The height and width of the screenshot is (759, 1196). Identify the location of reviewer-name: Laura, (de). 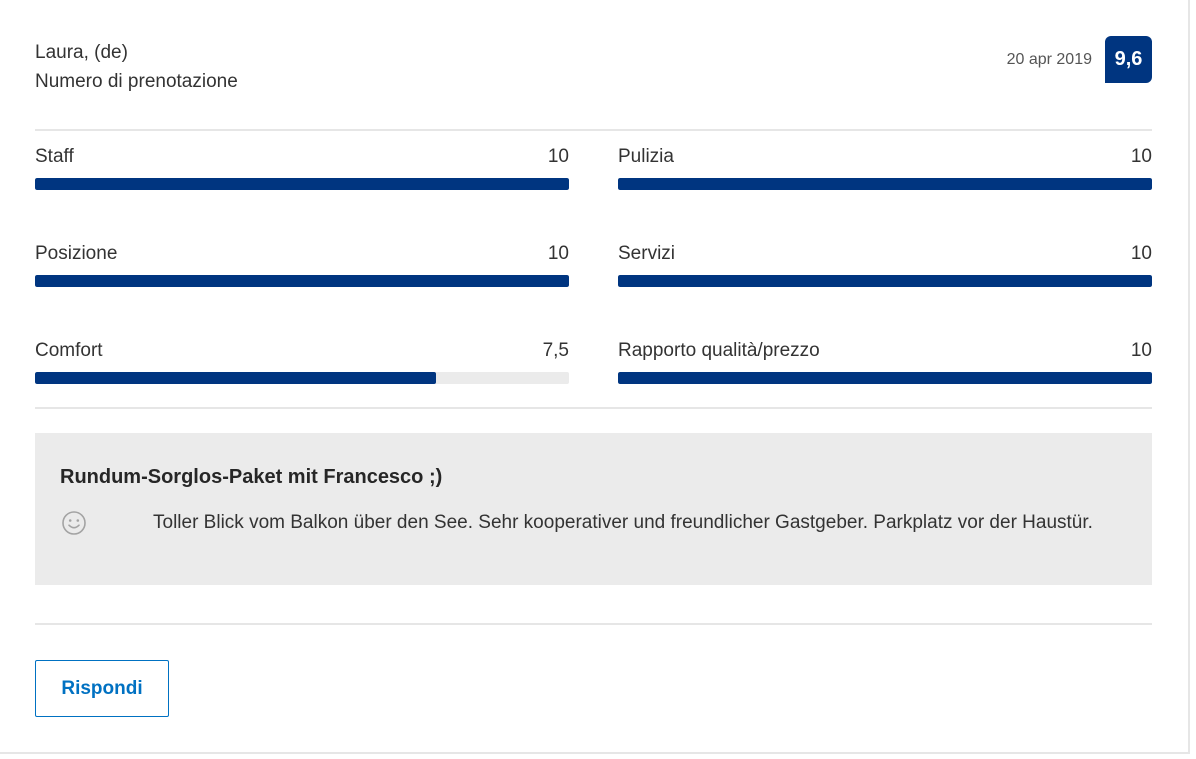
(81, 52).